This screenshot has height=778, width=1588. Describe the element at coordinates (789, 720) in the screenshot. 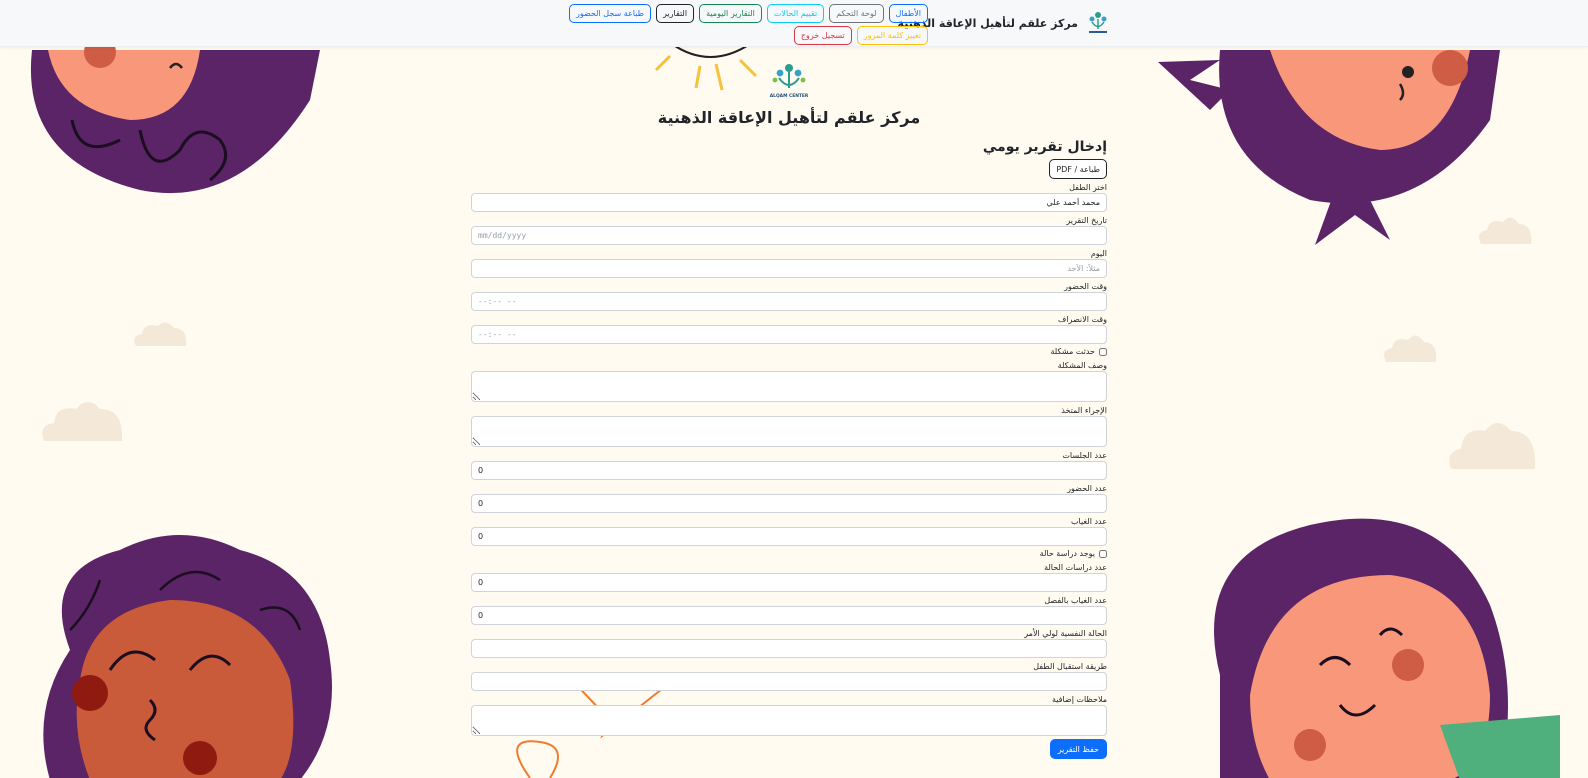

I see `notes-textarea` at that location.